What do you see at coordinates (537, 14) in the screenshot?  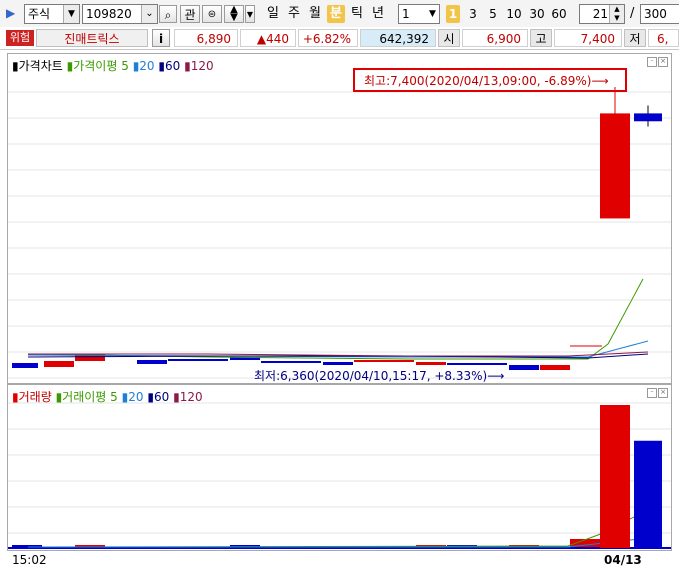 I see `minute-button-30: 30` at bounding box center [537, 14].